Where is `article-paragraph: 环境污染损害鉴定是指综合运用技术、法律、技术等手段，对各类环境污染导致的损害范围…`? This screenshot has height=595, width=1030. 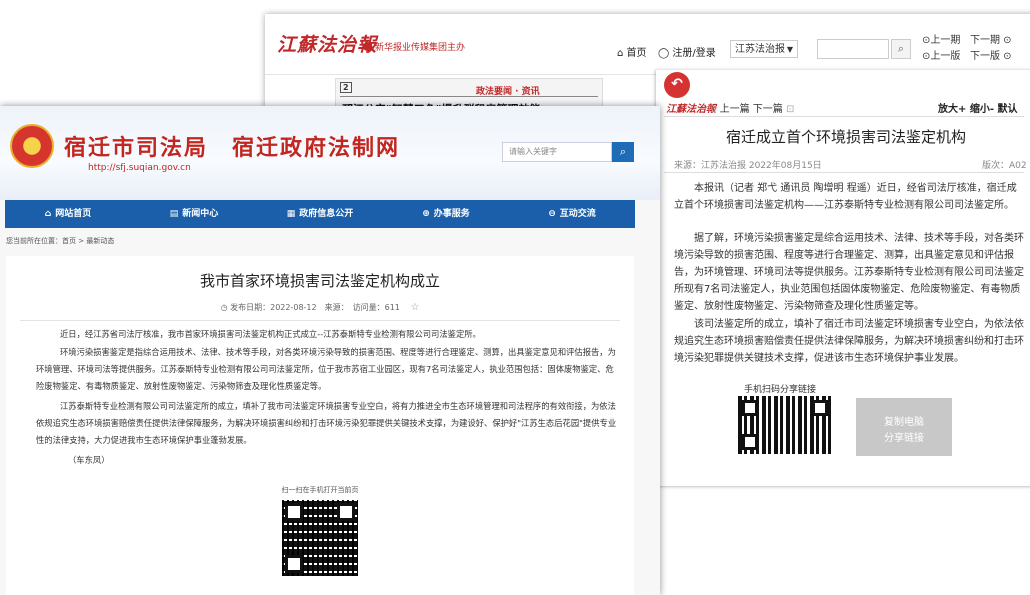 article-paragraph: 环境污染损害鉴定是指综合运用技术、法律、技术等手段，对各类环境污染导致的损害范围… is located at coordinates (326, 369).